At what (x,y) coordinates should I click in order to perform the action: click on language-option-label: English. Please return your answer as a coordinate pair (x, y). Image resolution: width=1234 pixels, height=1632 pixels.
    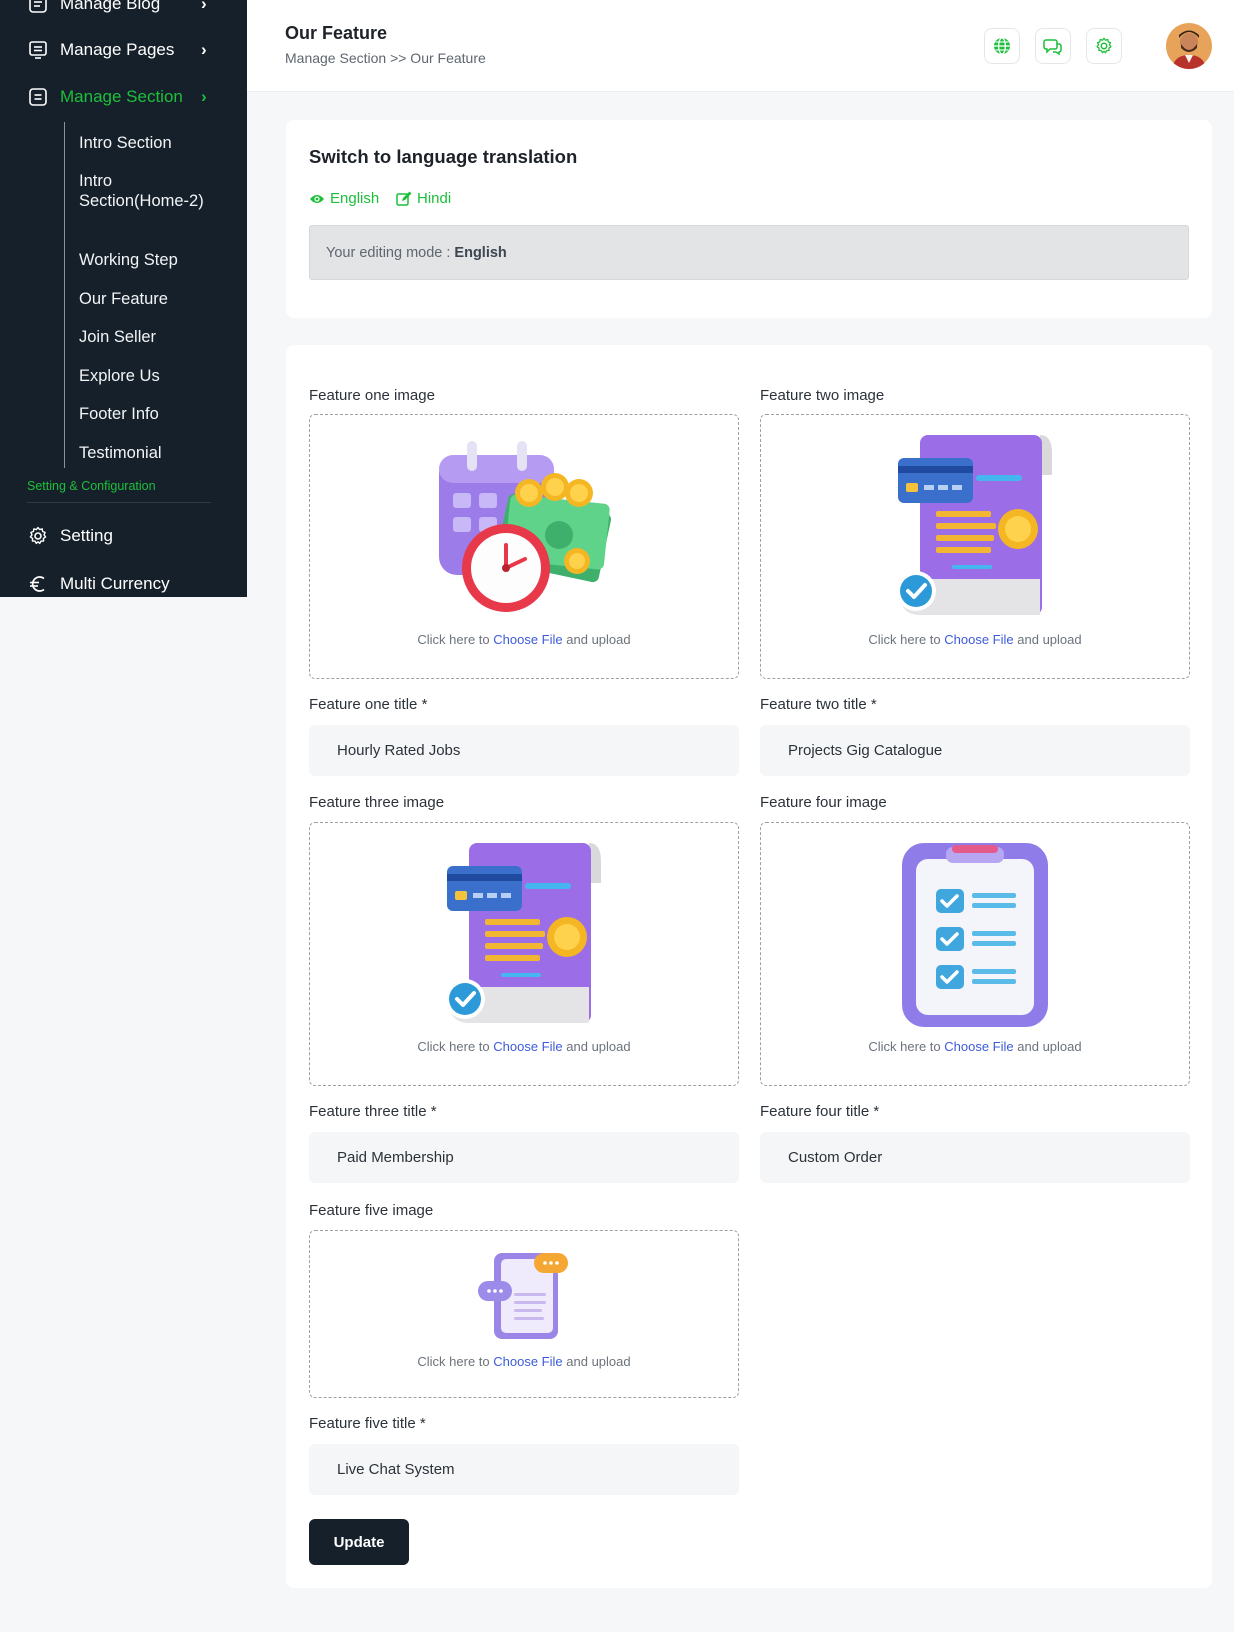
    Looking at the image, I should click on (355, 198).